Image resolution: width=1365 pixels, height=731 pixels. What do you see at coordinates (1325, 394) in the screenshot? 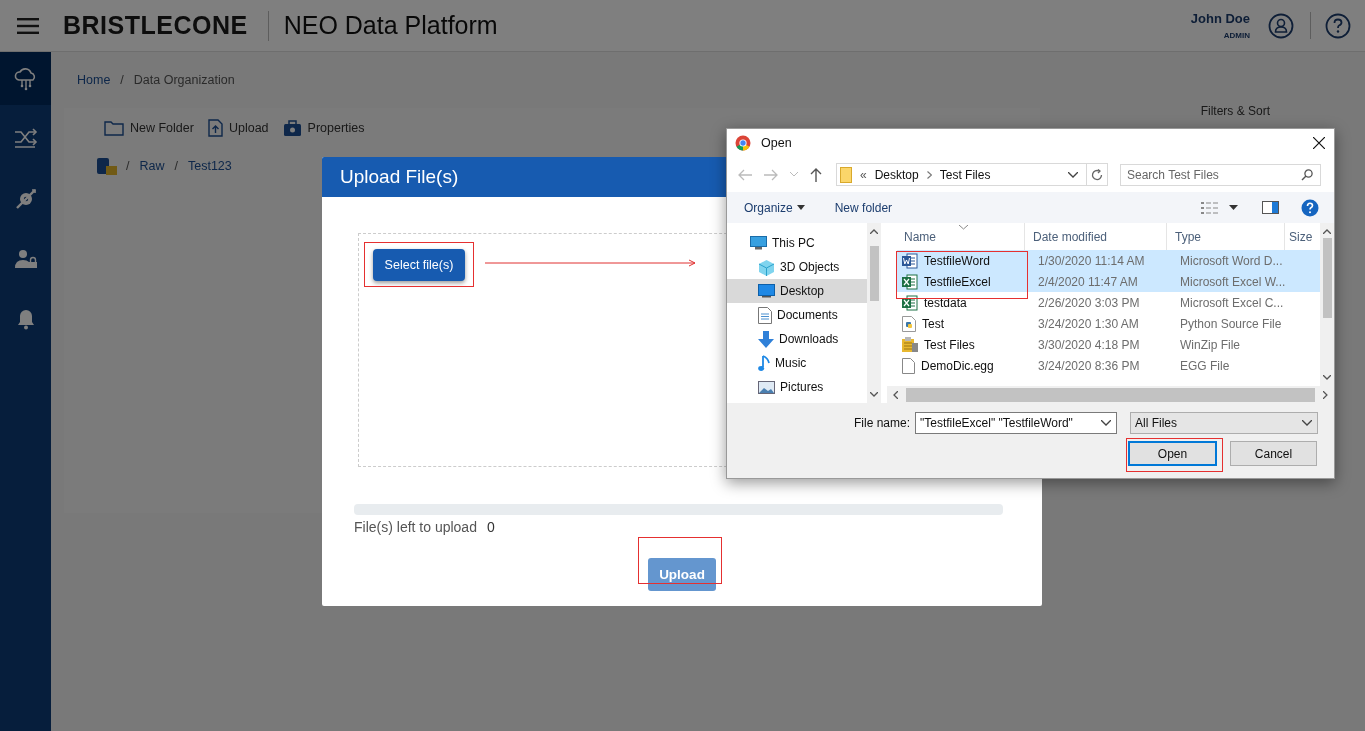
I see `scroll-right-icon` at bounding box center [1325, 394].